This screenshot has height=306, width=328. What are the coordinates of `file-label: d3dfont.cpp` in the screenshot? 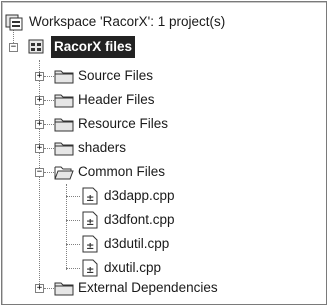 It's located at (139, 219).